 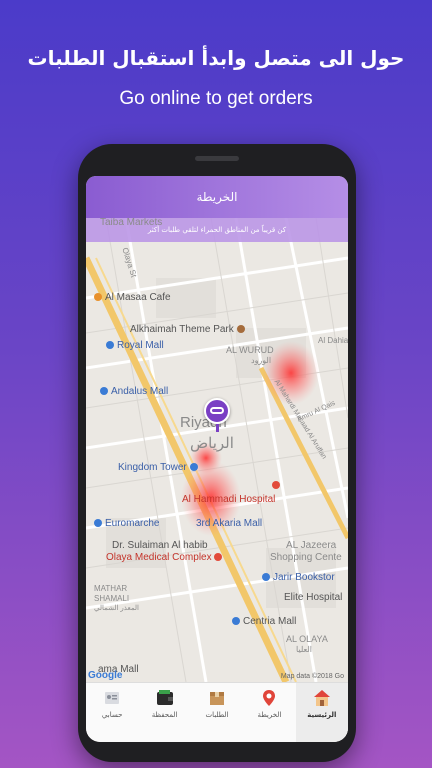 What do you see at coordinates (131, 223) in the screenshot?
I see `map-label-taiba: Taiba Markets` at bounding box center [131, 223].